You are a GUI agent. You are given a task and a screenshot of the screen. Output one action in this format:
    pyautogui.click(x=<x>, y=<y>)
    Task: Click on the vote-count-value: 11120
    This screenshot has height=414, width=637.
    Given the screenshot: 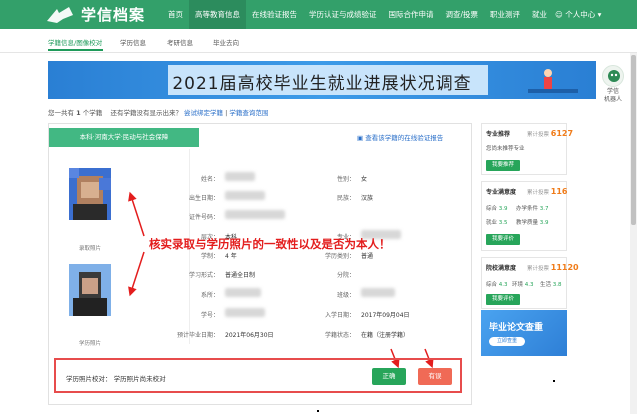 What is the action you would take?
    pyautogui.click(x=564, y=267)
    